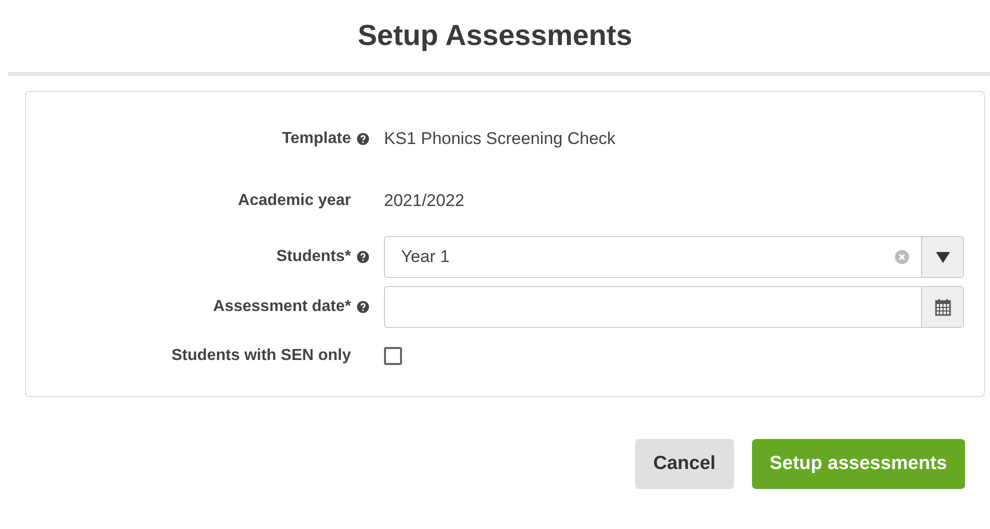  Describe the element at coordinates (674, 307) in the screenshot. I see `date-field` at that location.